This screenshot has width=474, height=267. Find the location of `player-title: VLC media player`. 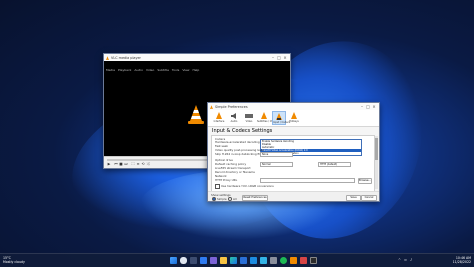

player-title: VLC media player is located at coordinates (126, 57).